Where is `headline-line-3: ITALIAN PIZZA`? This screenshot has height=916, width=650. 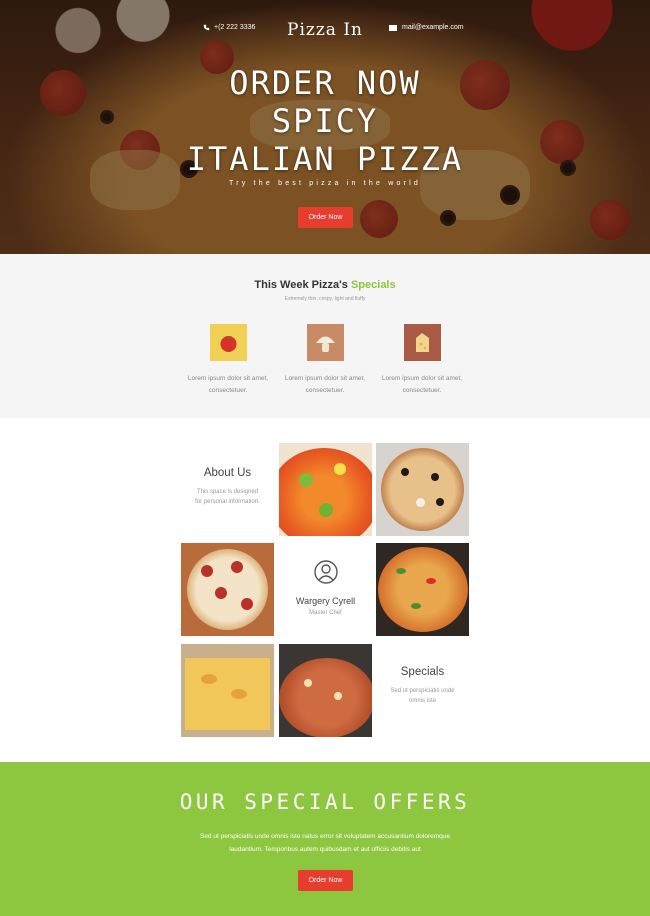 headline-line-3: ITALIAN PIZZA is located at coordinates (325, 159).